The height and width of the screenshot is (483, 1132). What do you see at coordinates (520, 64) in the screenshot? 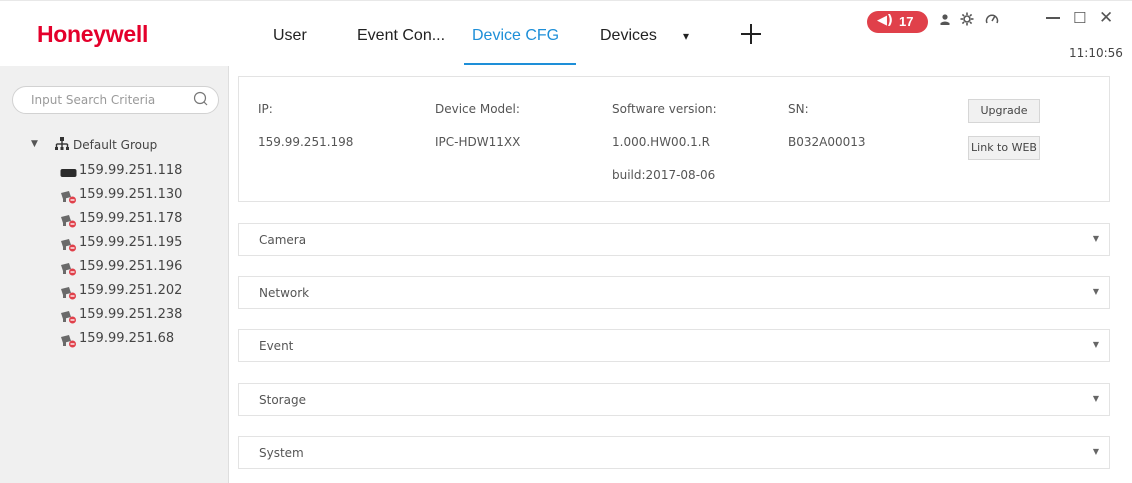
I see `active-tab-indicator` at bounding box center [520, 64].